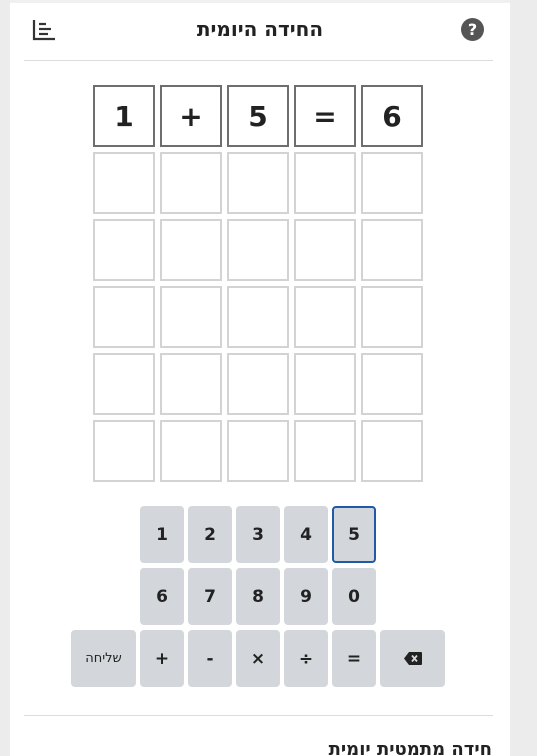  What do you see at coordinates (162, 596) in the screenshot?
I see `key-6: 6` at bounding box center [162, 596].